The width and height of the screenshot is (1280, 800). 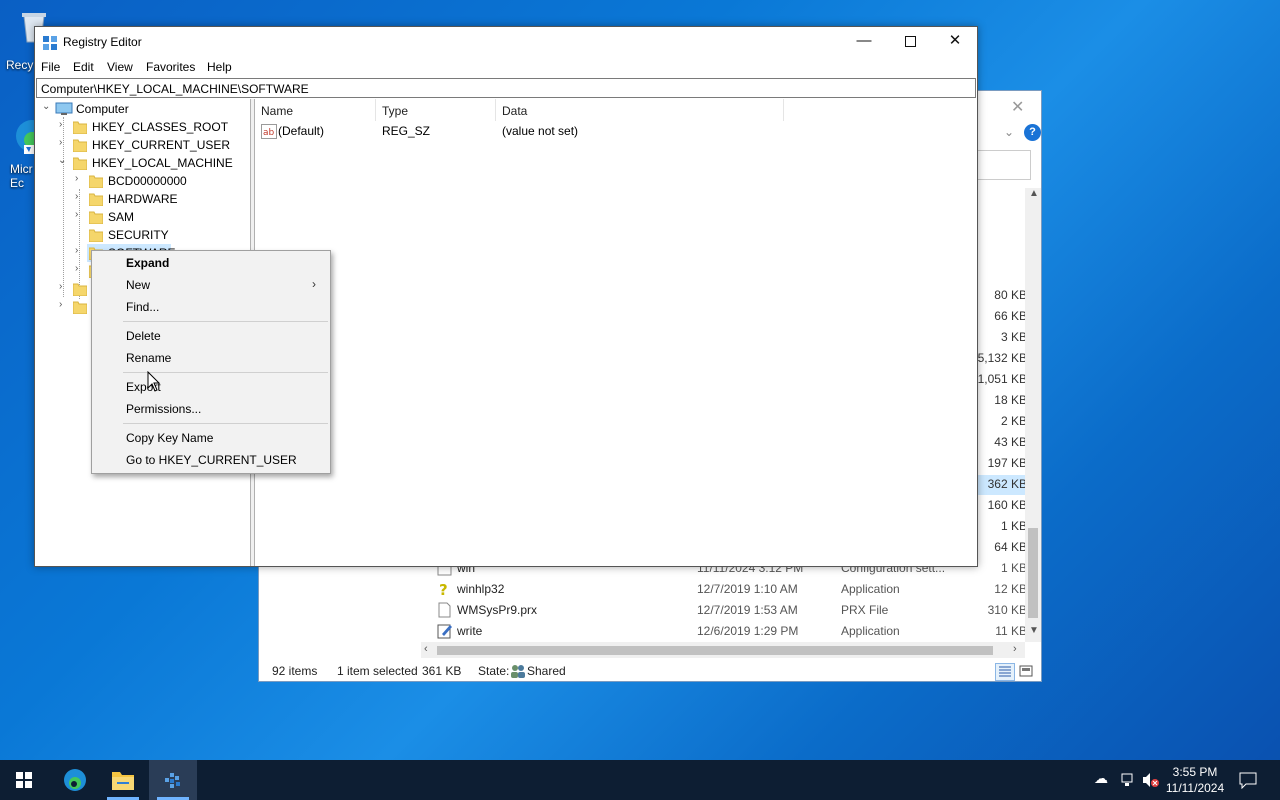 I want to click on menu-file: File, so click(x=50, y=67).